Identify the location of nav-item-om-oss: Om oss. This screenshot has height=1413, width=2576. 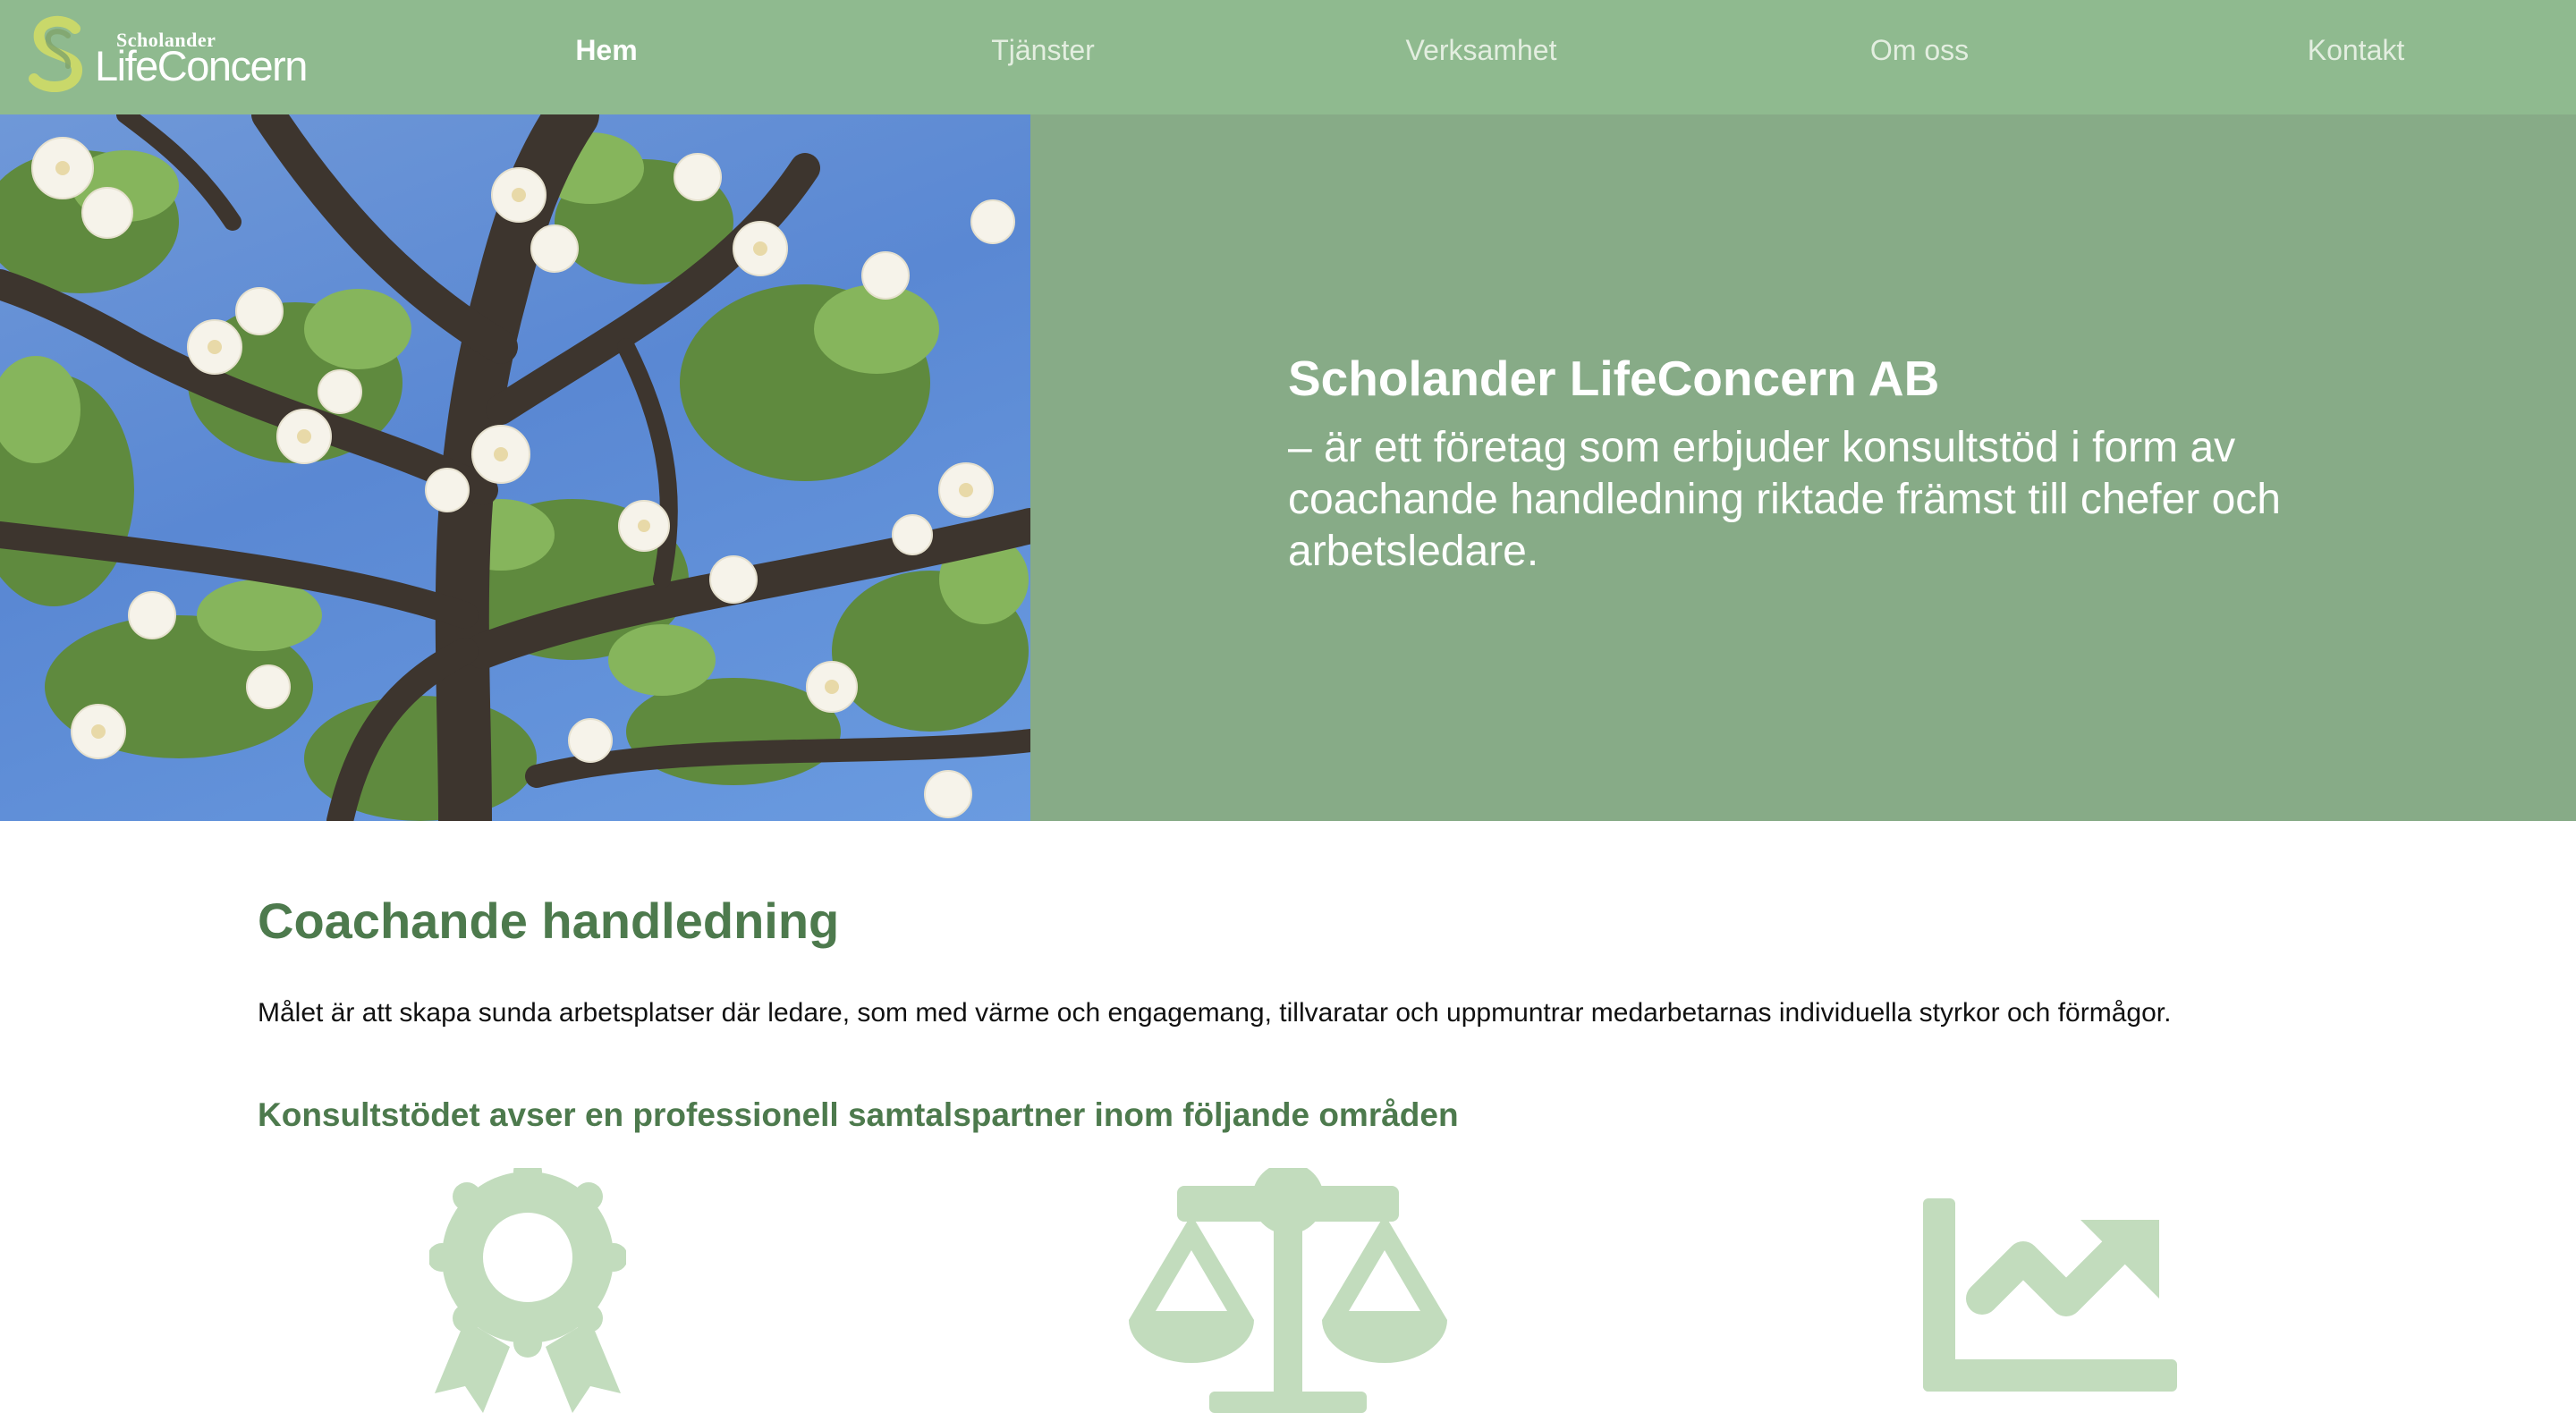
(1919, 50).